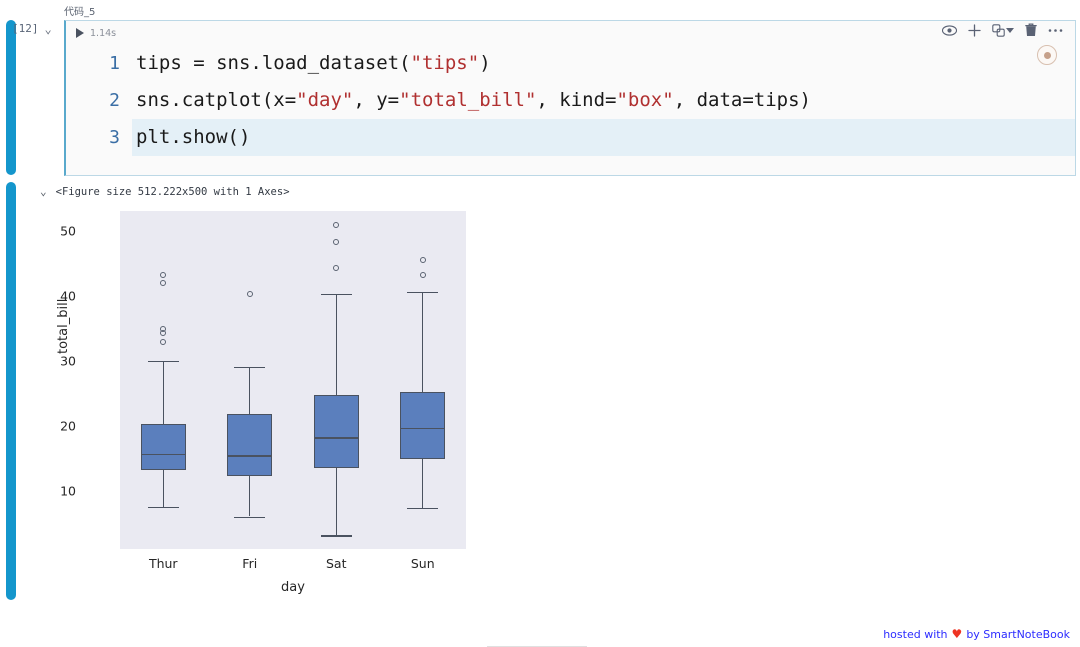 The width and height of the screenshot is (1080, 647). What do you see at coordinates (915, 634) in the screenshot?
I see `footer-prefix: hosted with` at bounding box center [915, 634].